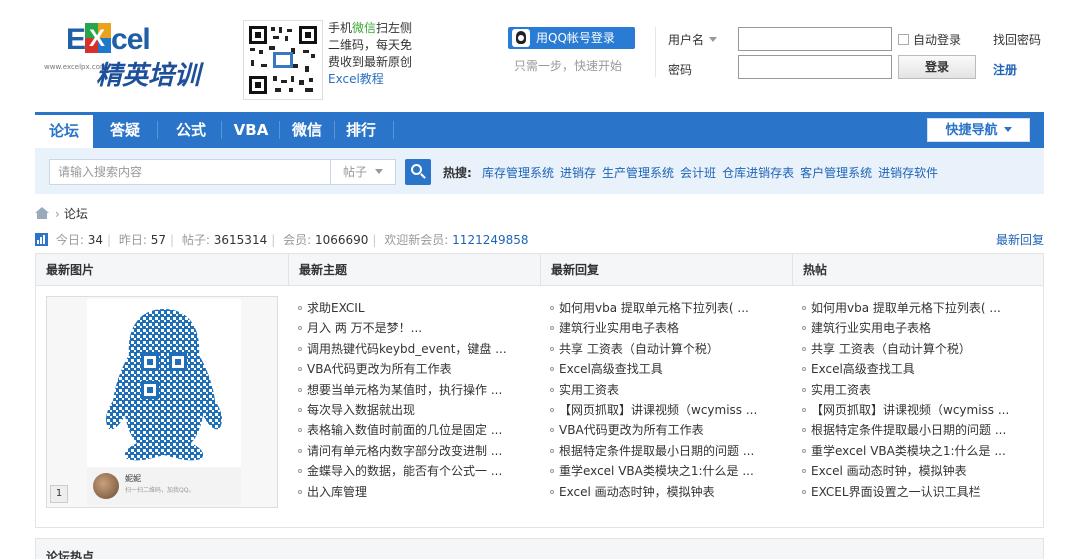 The width and height of the screenshot is (1080, 559). What do you see at coordinates (518, 173) in the screenshot?
I see `hot-search-link: 库存管理系统` at bounding box center [518, 173].